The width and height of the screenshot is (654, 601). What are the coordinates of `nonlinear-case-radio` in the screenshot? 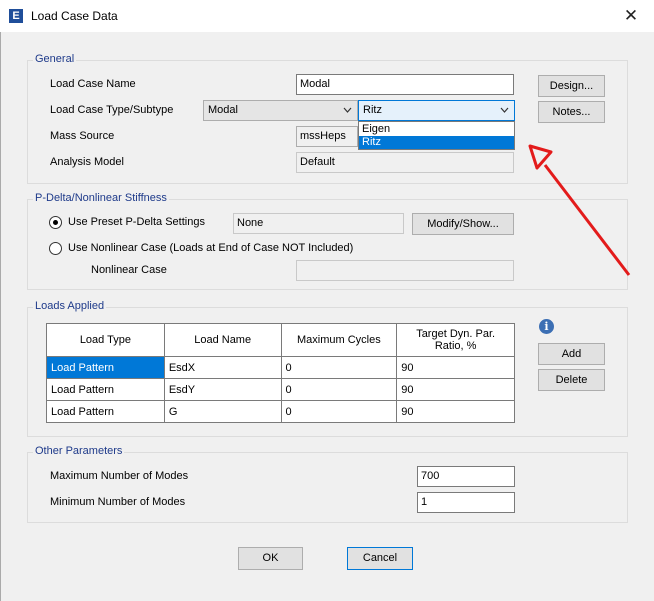 It's located at (55, 248).